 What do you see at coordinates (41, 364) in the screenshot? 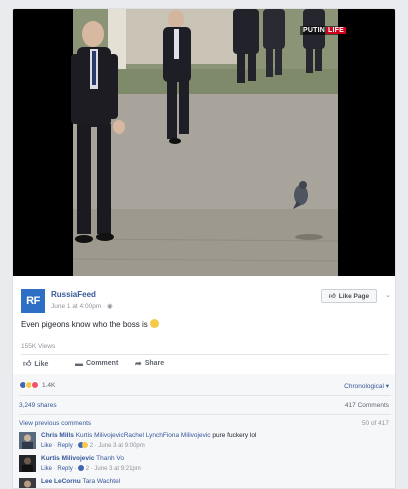
I see `like-label: Like` at bounding box center [41, 364].